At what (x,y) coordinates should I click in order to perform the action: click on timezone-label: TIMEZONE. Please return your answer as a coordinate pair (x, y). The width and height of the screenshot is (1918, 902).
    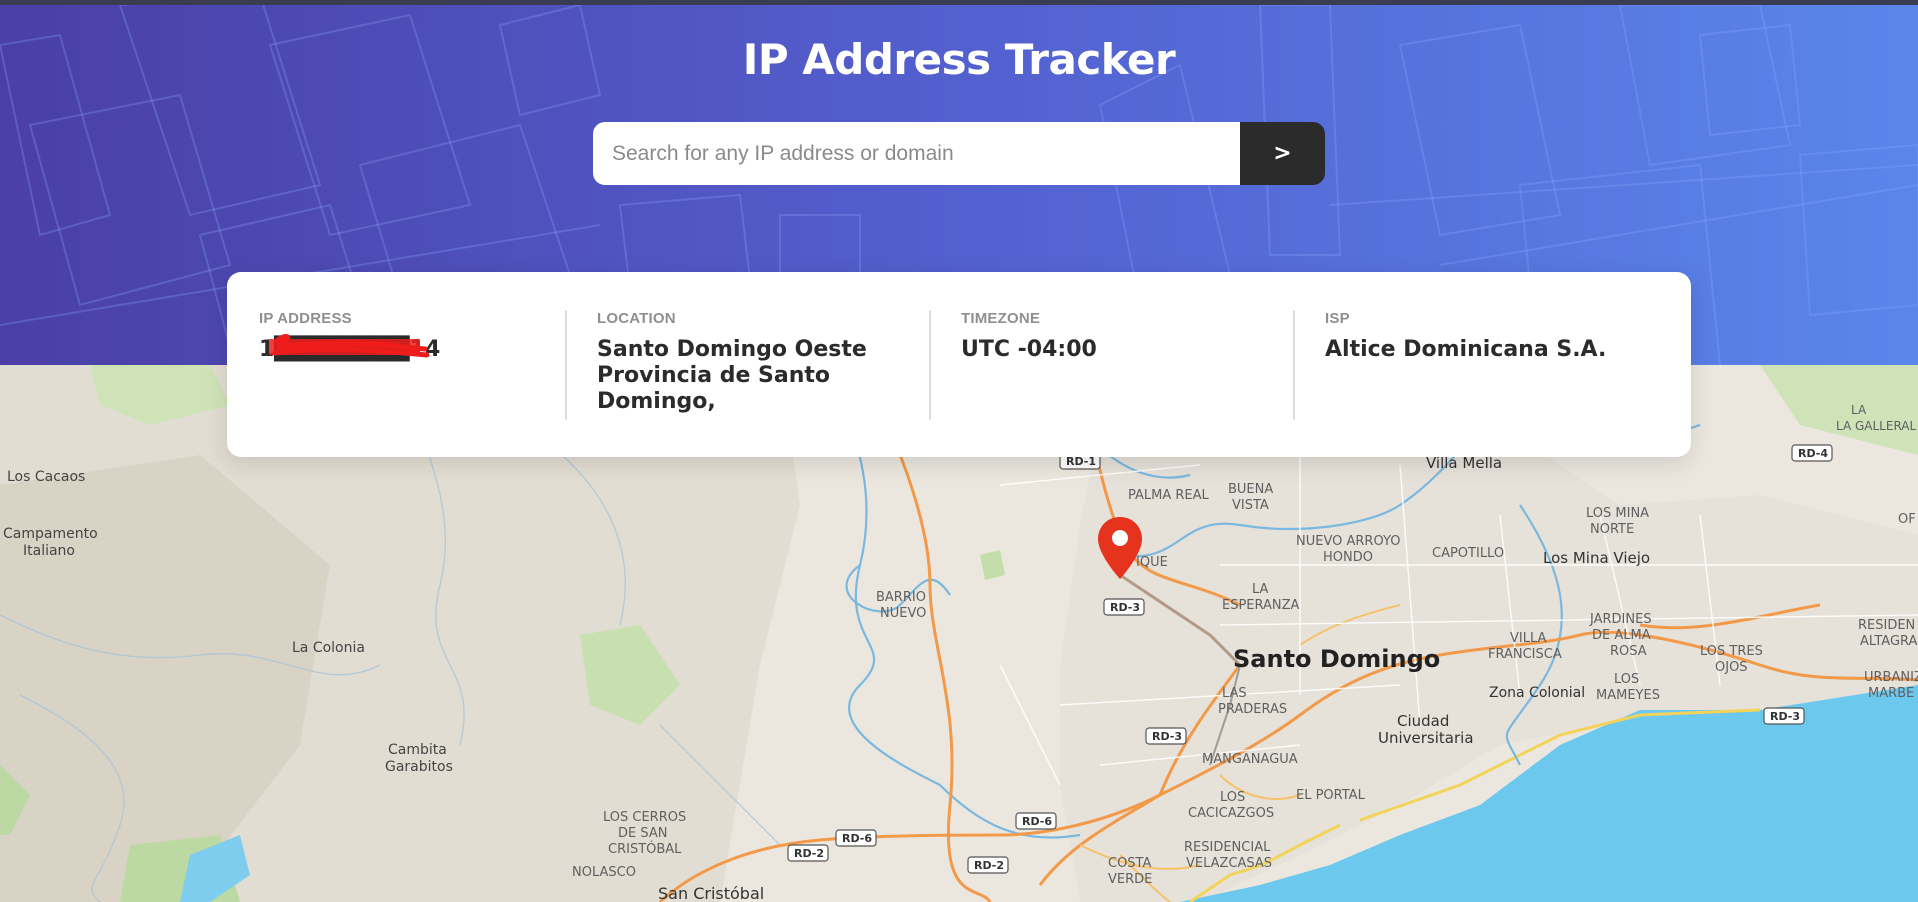
    Looking at the image, I should click on (1001, 318).